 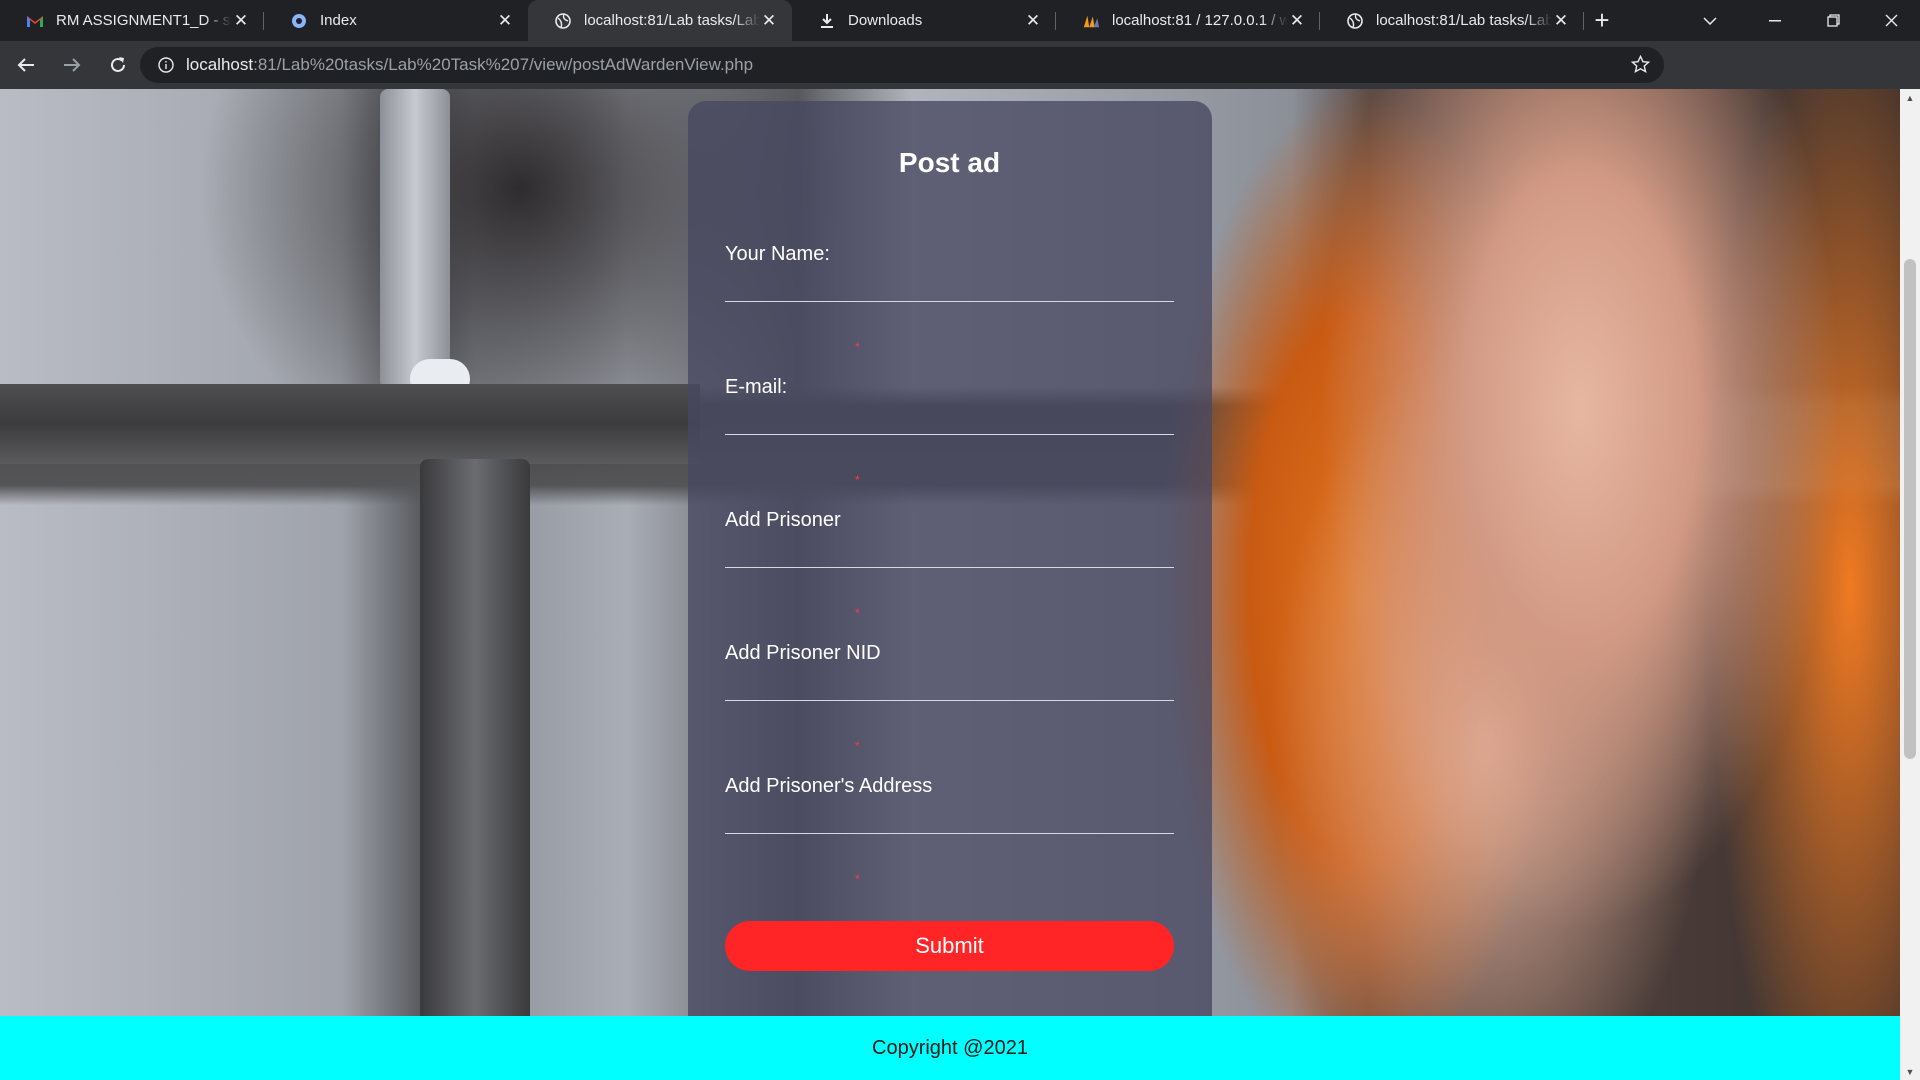 I want to click on vertical-scrollbar: ▲ ▼, so click(x=1910, y=584).